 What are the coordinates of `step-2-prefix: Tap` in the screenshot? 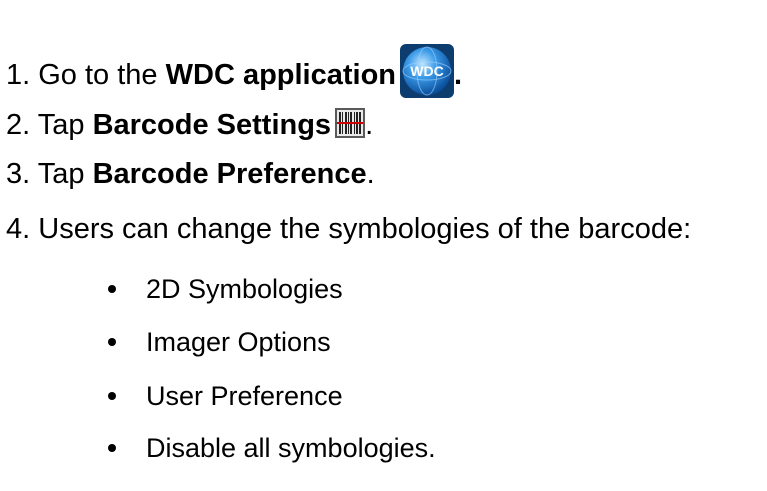 It's located at (61, 125).